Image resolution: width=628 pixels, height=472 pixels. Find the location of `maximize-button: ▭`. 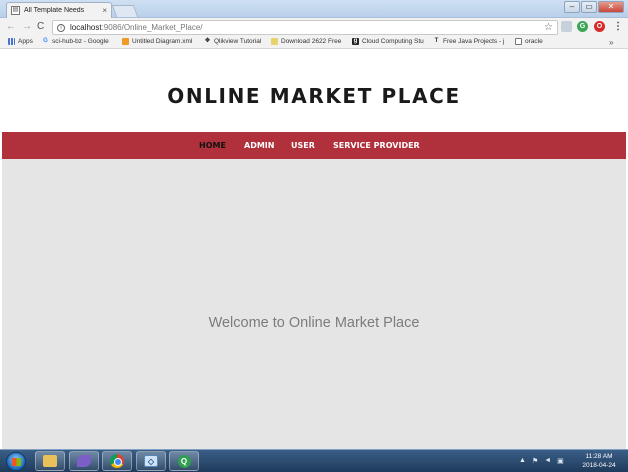

maximize-button: ▭ is located at coordinates (589, 7).